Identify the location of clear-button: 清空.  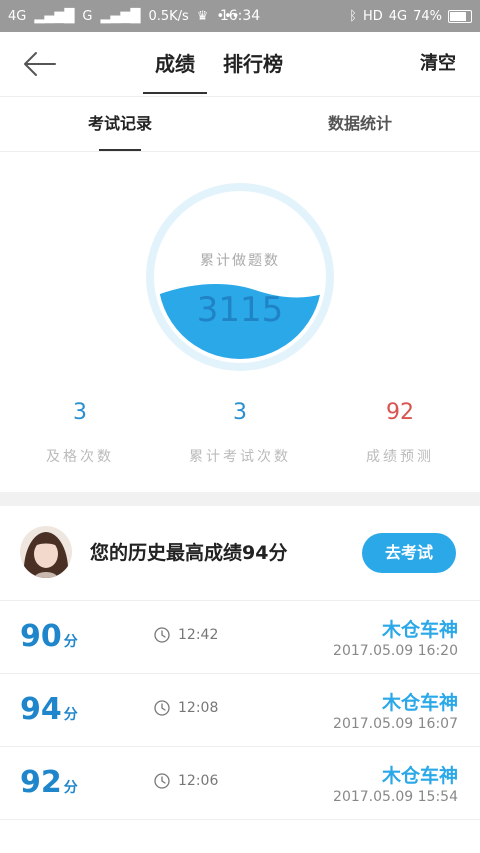
(438, 64).